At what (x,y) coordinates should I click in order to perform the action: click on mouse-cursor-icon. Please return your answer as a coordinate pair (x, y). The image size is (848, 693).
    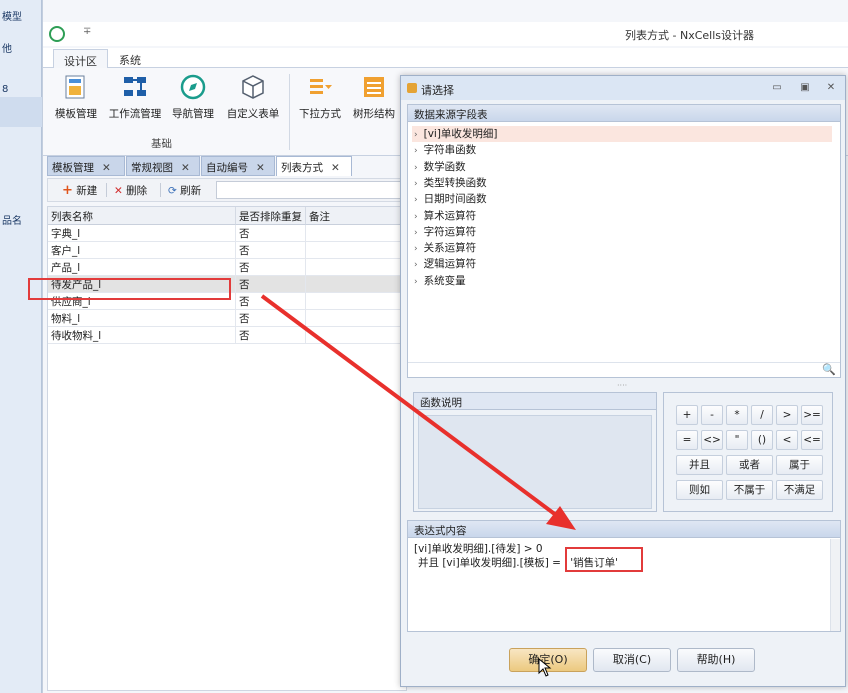
    Looking at the image, I should click on (545, 667).